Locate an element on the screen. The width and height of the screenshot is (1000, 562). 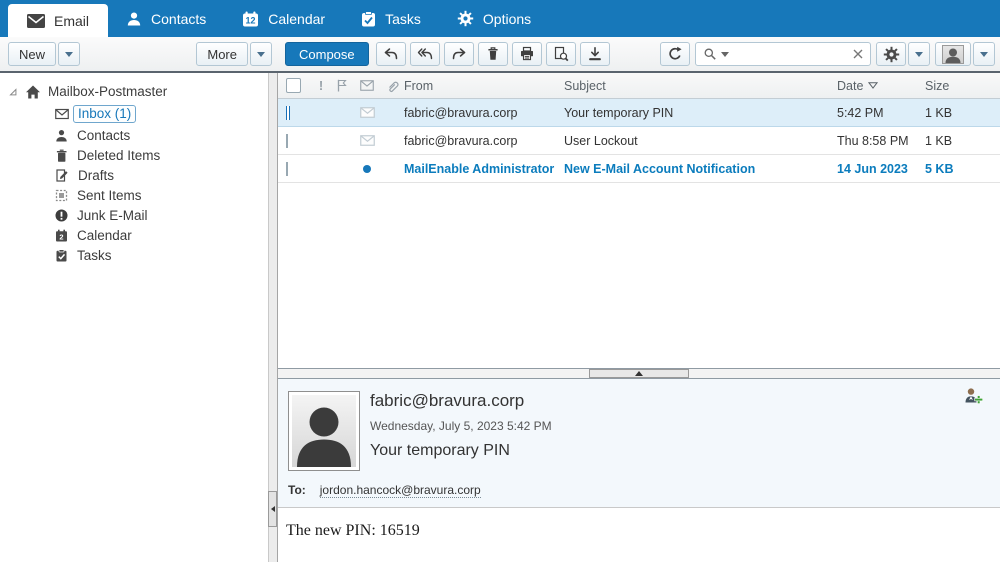
toolbar-right-group is located at coordinates (830, 54).